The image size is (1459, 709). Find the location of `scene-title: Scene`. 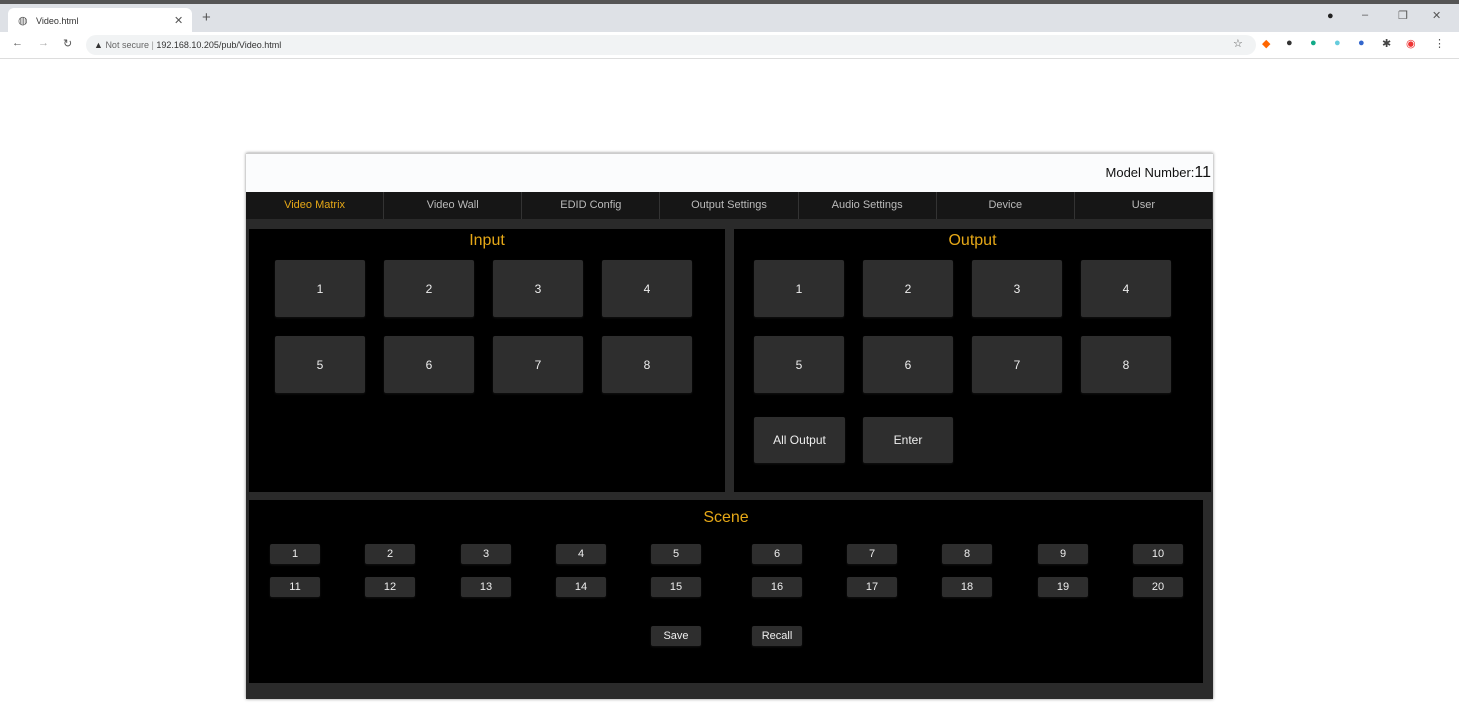

scene-title: Scene is located at coordinates (726, 517).